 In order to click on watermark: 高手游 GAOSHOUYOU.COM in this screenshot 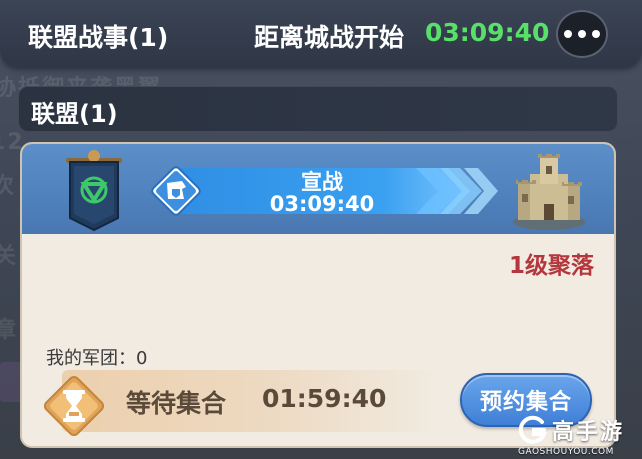, I will do `click(578, 436)`.